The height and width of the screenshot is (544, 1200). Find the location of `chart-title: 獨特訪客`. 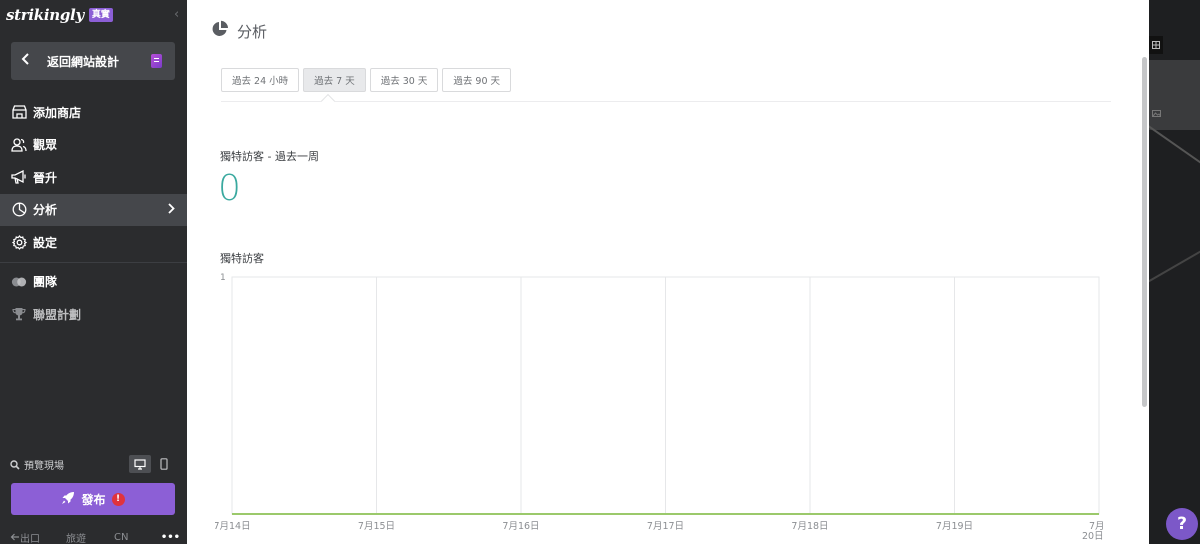

chart-title: 獨特訪客 is located at coordinates (242, 258).